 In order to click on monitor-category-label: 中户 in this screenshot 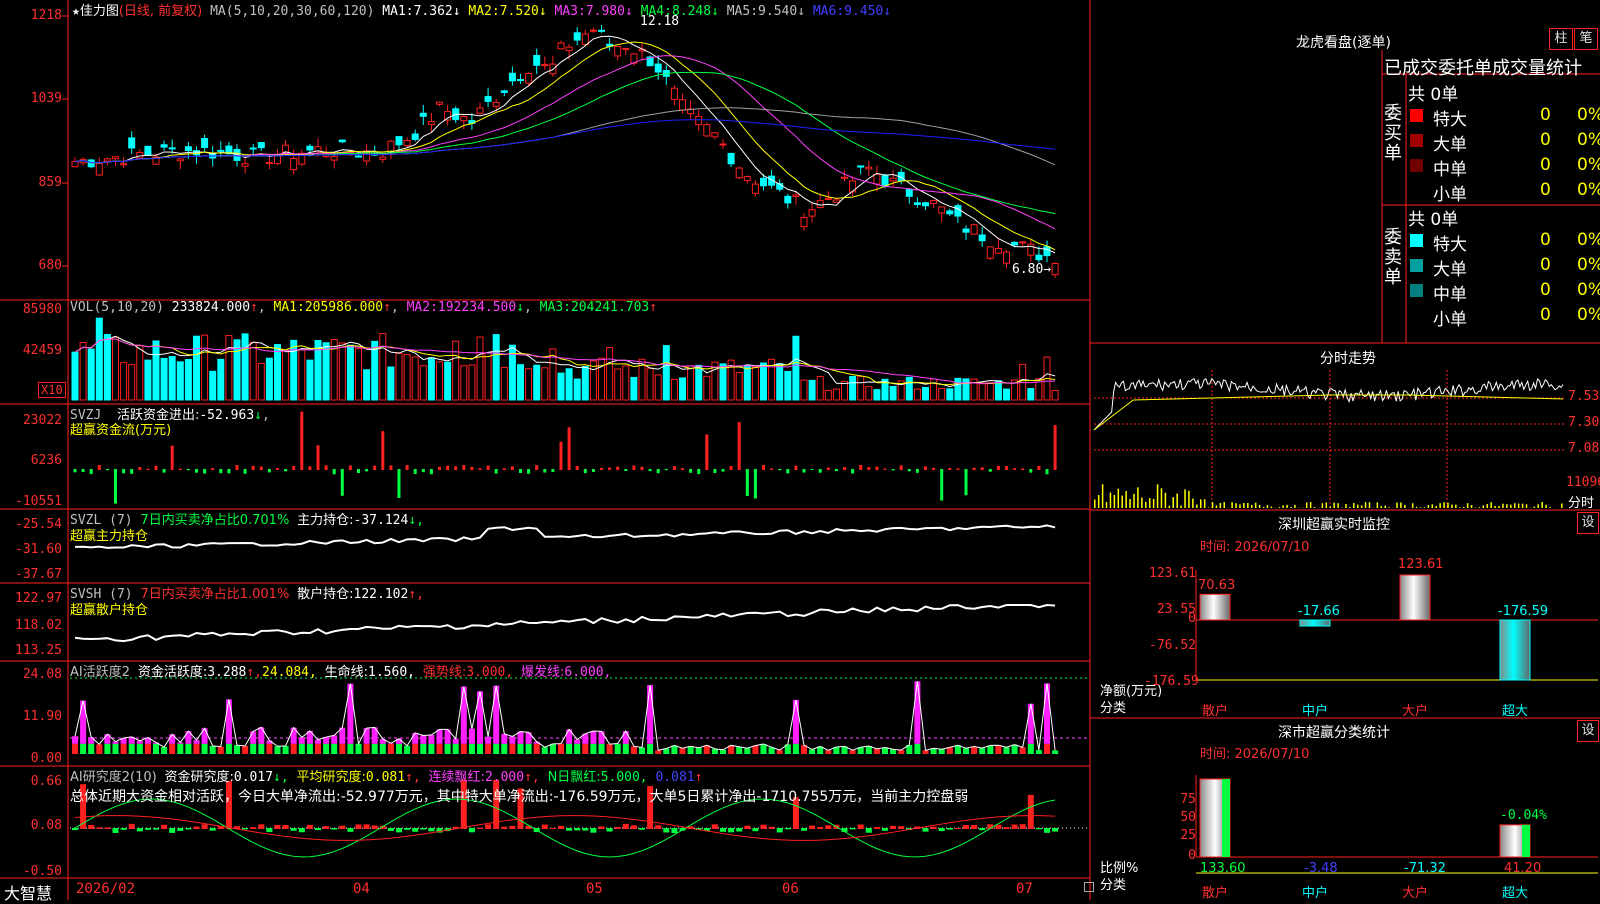, I will do `click(1315, 709)`.